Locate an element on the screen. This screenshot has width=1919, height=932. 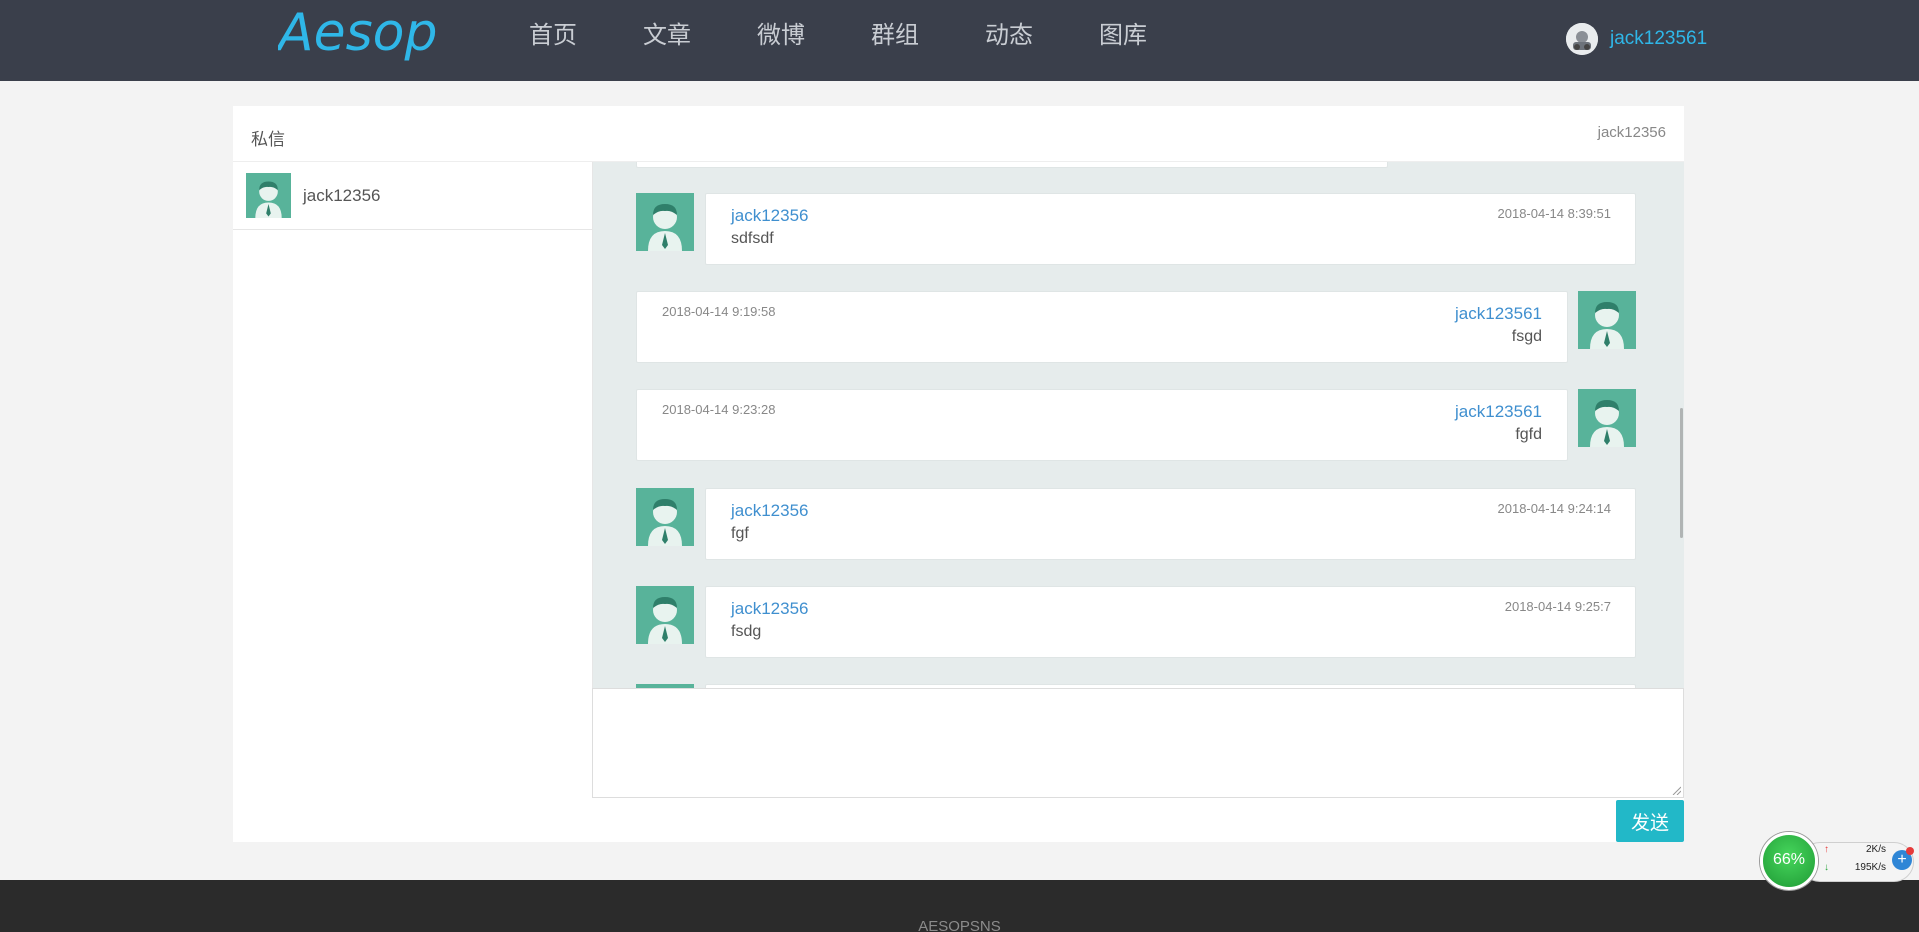
footer-brand: AESOPSNS is located at coordinates (959, 925).